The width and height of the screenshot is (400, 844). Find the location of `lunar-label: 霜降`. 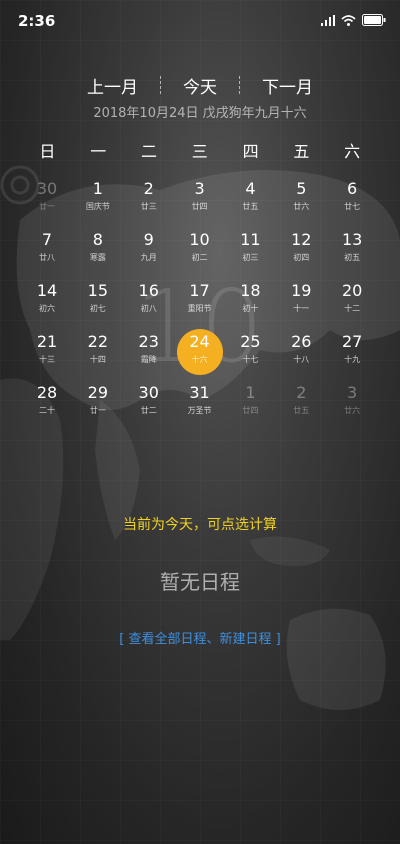

lunar-label: 霜降 is located at coordinates (148, 359).